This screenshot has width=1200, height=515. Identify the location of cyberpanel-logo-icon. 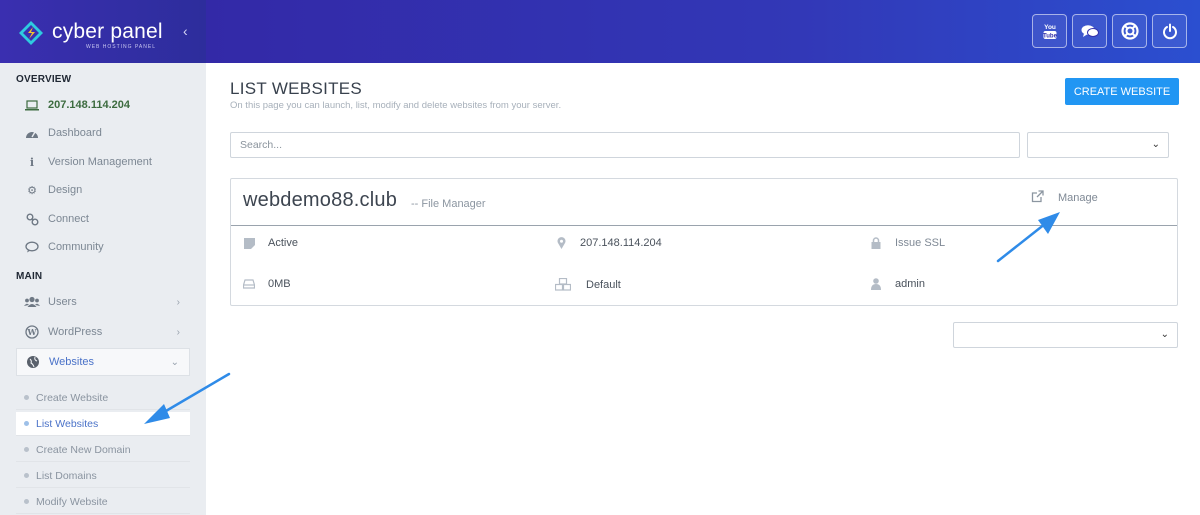
(31, 33).